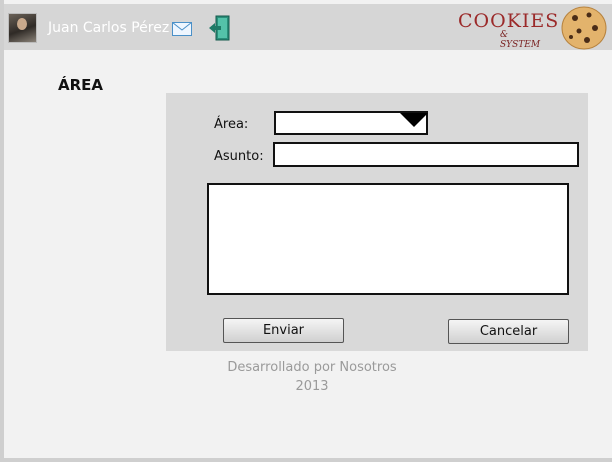 This screenshot has height=462, width=612. I want to click on brand-title: COOKIES, so click(509, 21).